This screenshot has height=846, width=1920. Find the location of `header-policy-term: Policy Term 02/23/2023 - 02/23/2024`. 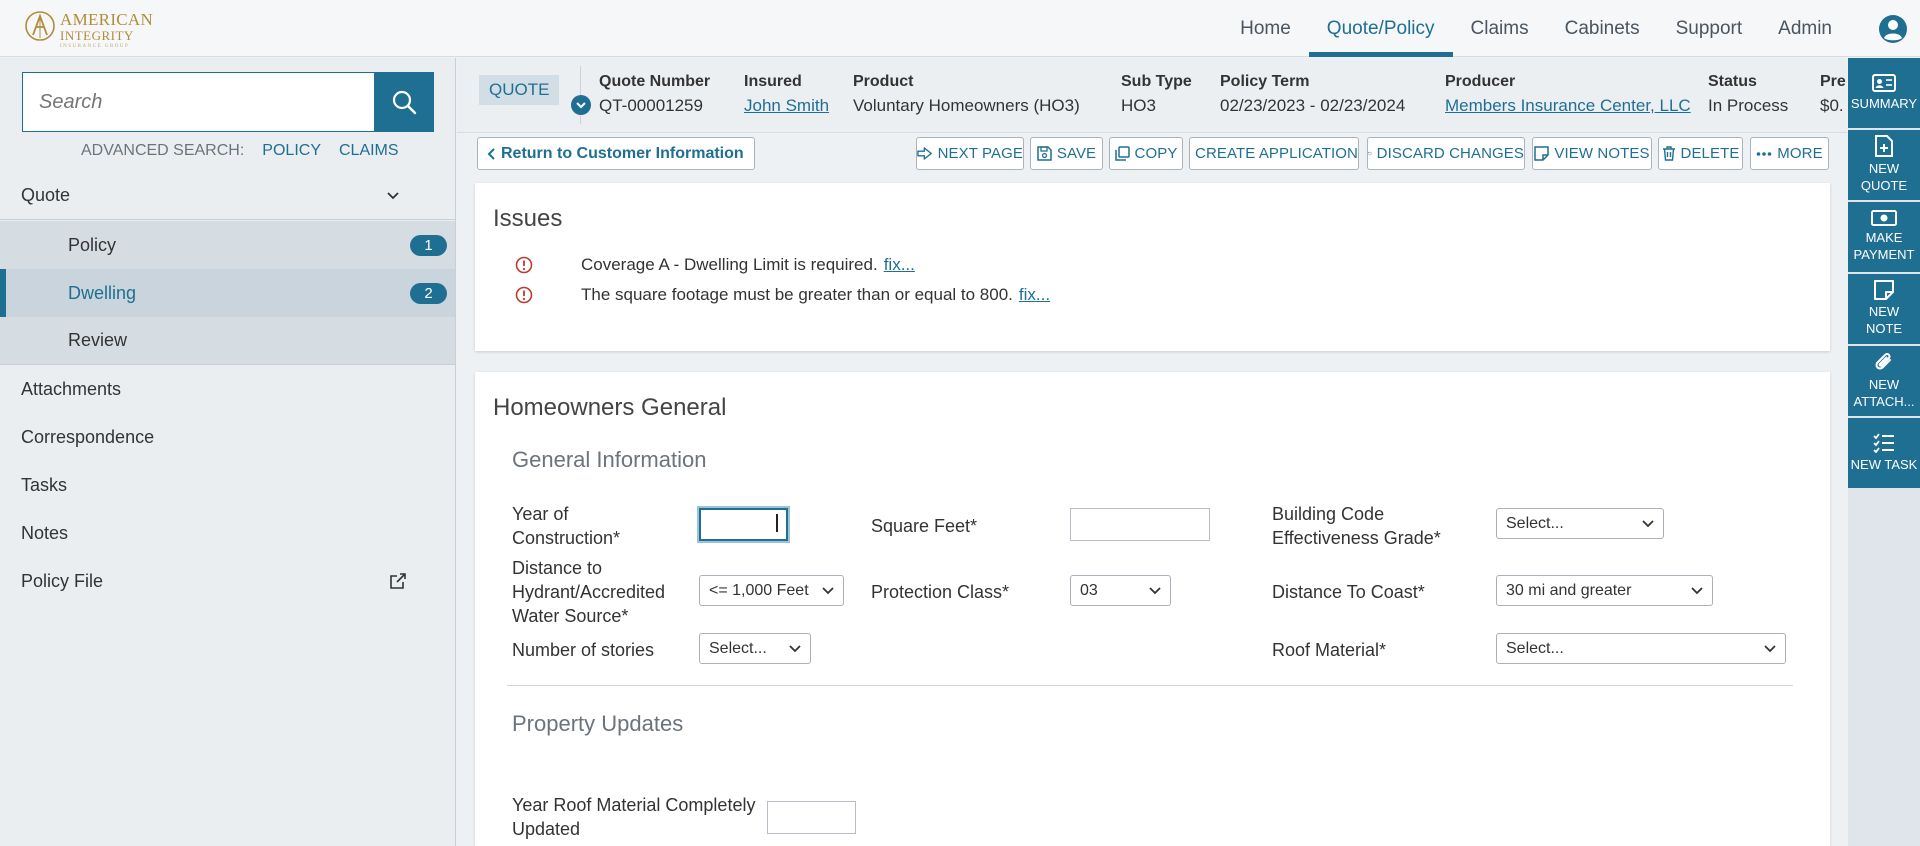

header-policy-term: Policy Term 02/23/2023 - 02/23/2024 is located at coordinates (1313, 94).